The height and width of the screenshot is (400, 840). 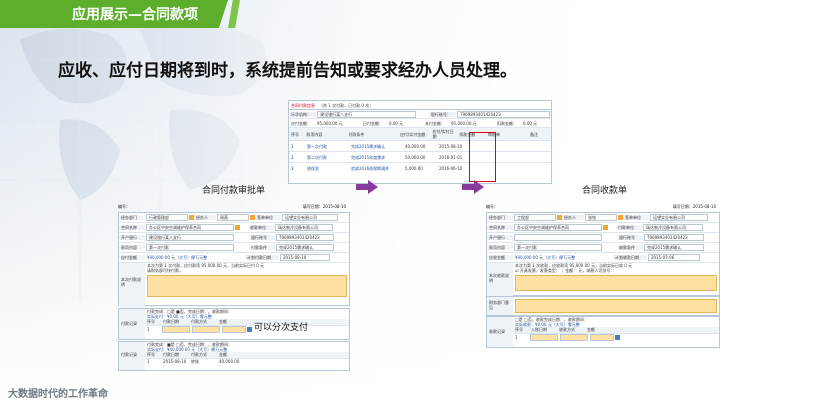 I want to click on right-form-caption: 合同收款单, so click(x=605, y=191).